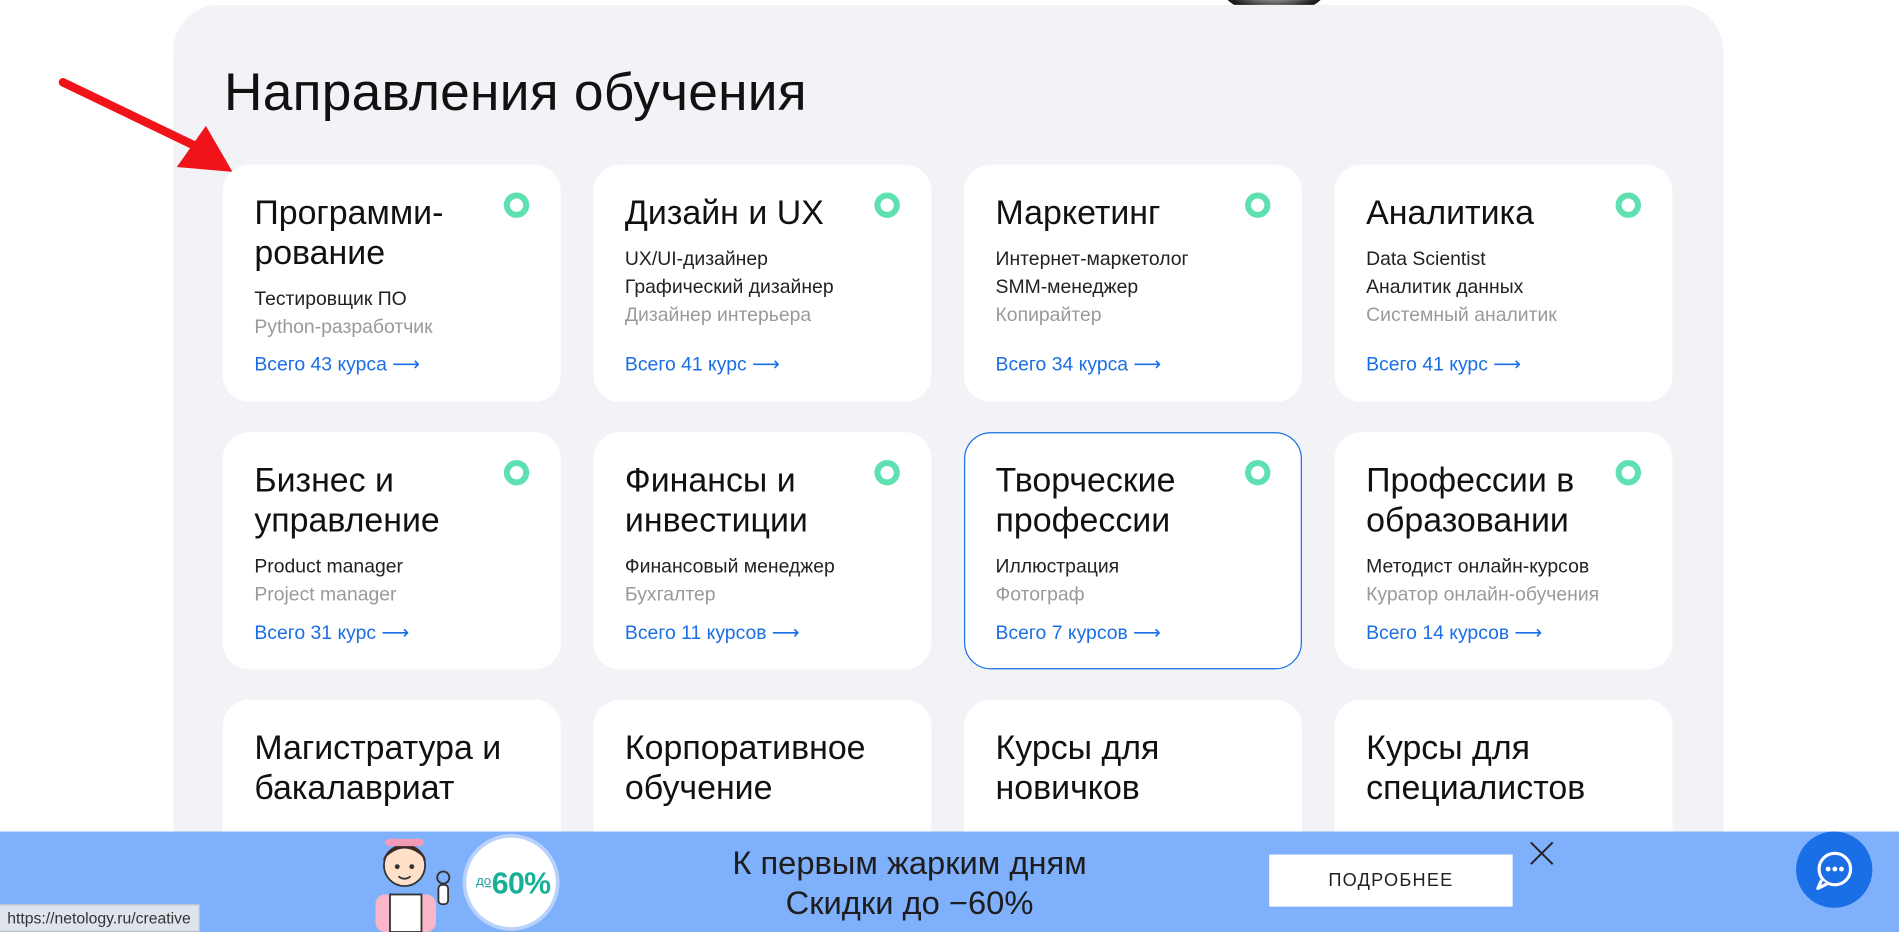 The image size is (1899, 932). I want to click on card-title: Программи-рование, so click(349, 232).